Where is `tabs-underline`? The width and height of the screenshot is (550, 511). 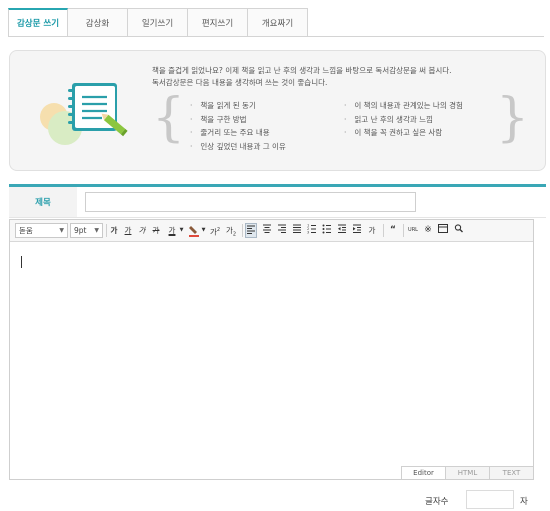 tabs-underline is located at coordinates (276, 36).